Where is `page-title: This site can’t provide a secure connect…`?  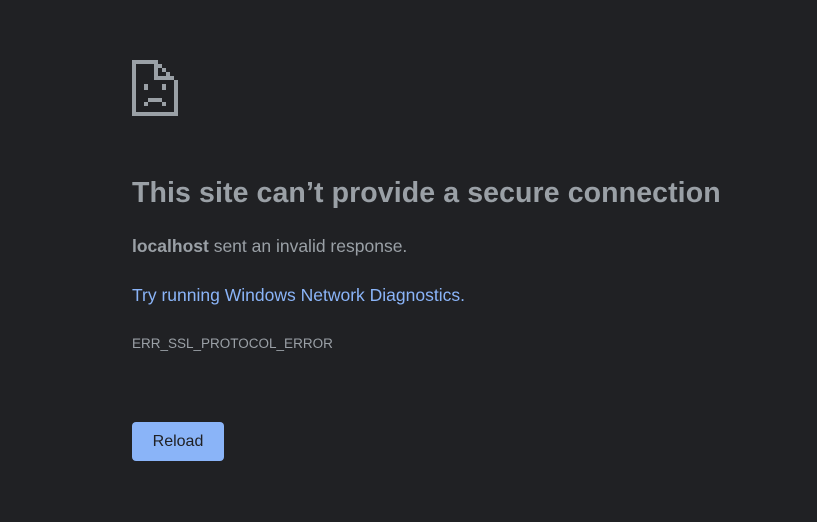 page-title: This site can’t provide a secure connect… is located at coordinates (426, 193).